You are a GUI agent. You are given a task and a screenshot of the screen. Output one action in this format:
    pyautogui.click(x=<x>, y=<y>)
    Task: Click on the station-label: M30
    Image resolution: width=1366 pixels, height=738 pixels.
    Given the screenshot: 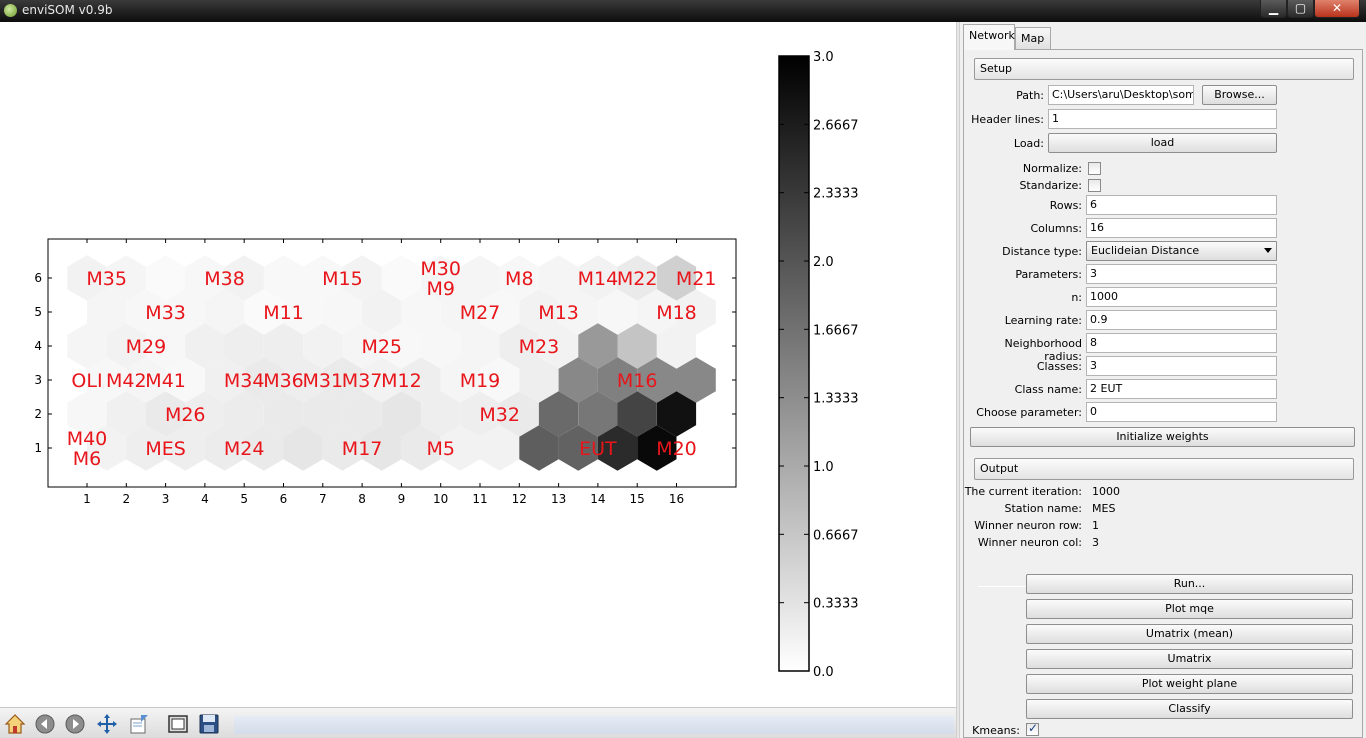 What is the action you would take?
    pyautogui.click(x=440, y=269)
    